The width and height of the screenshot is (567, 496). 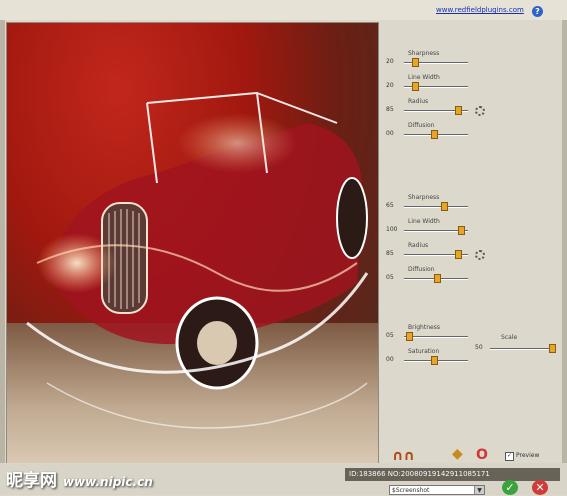 I want to click on preset-select: $Screenshot ▼, so click(x=437, y=490).